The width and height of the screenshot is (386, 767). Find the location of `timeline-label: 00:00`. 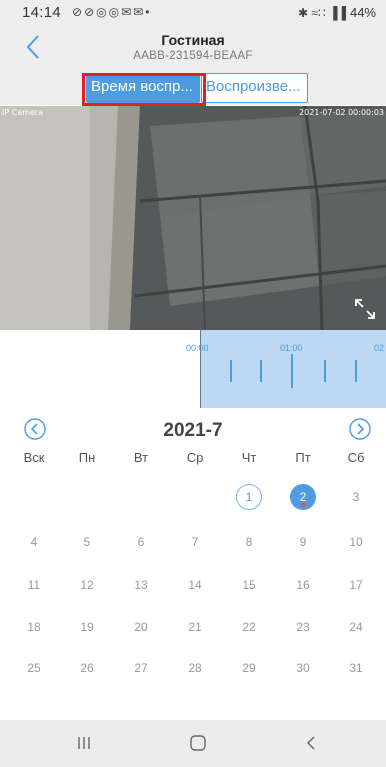

timeline-label: 00:00 is located at coordinates (197, 348).